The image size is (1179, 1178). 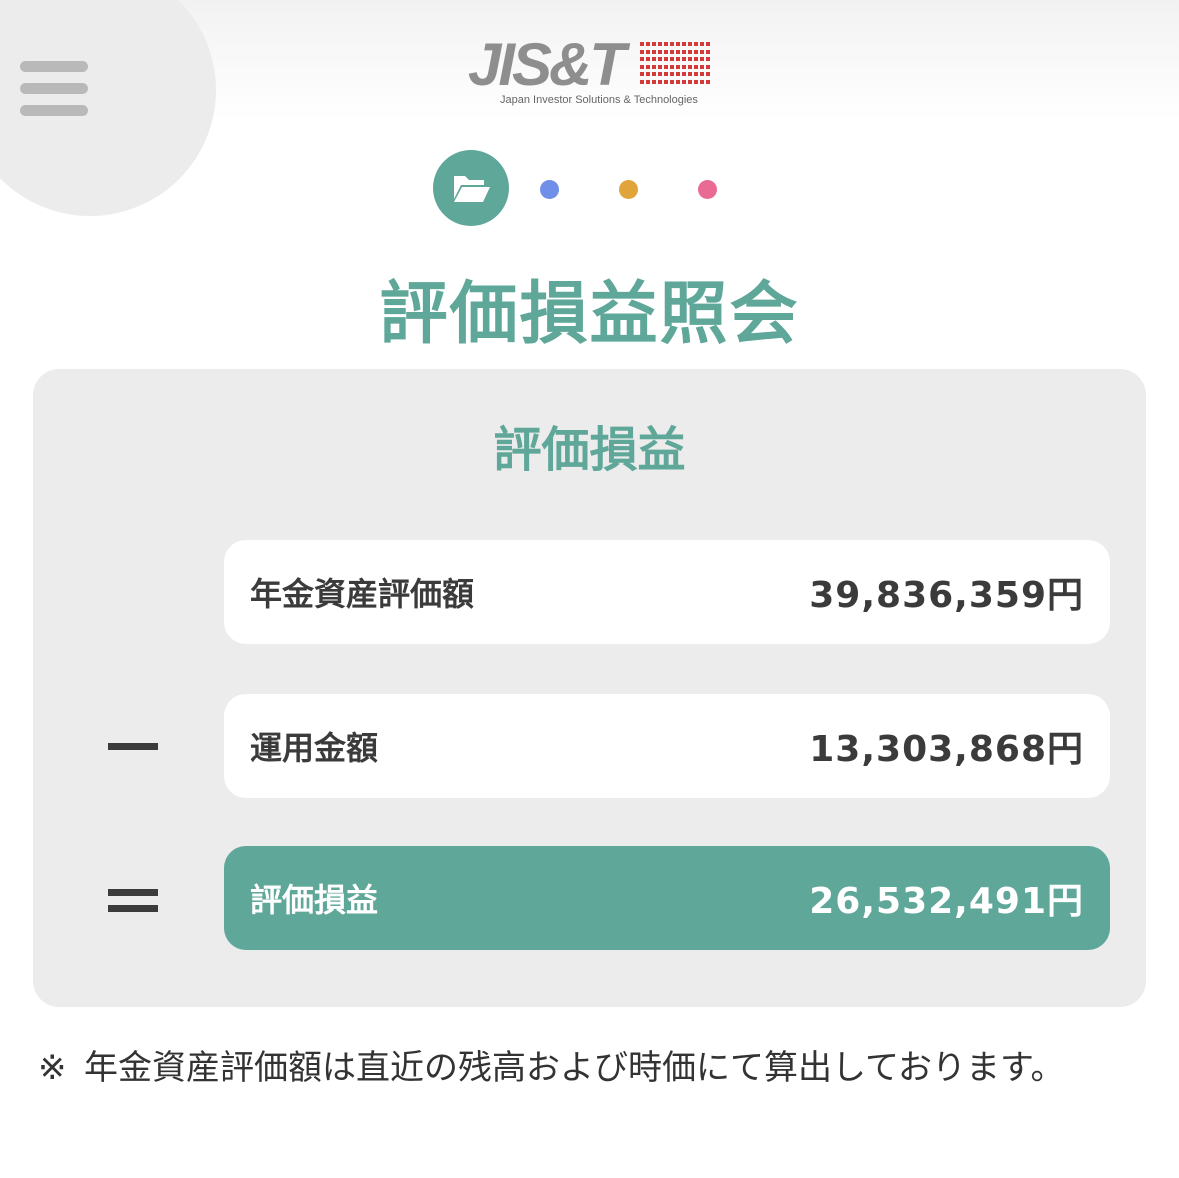 What do you see at coordinates (667, 898) in the screenshot?
I see `valuation-gain-row: 評価損益 26,532,491円` at bounding box center [667, 898].